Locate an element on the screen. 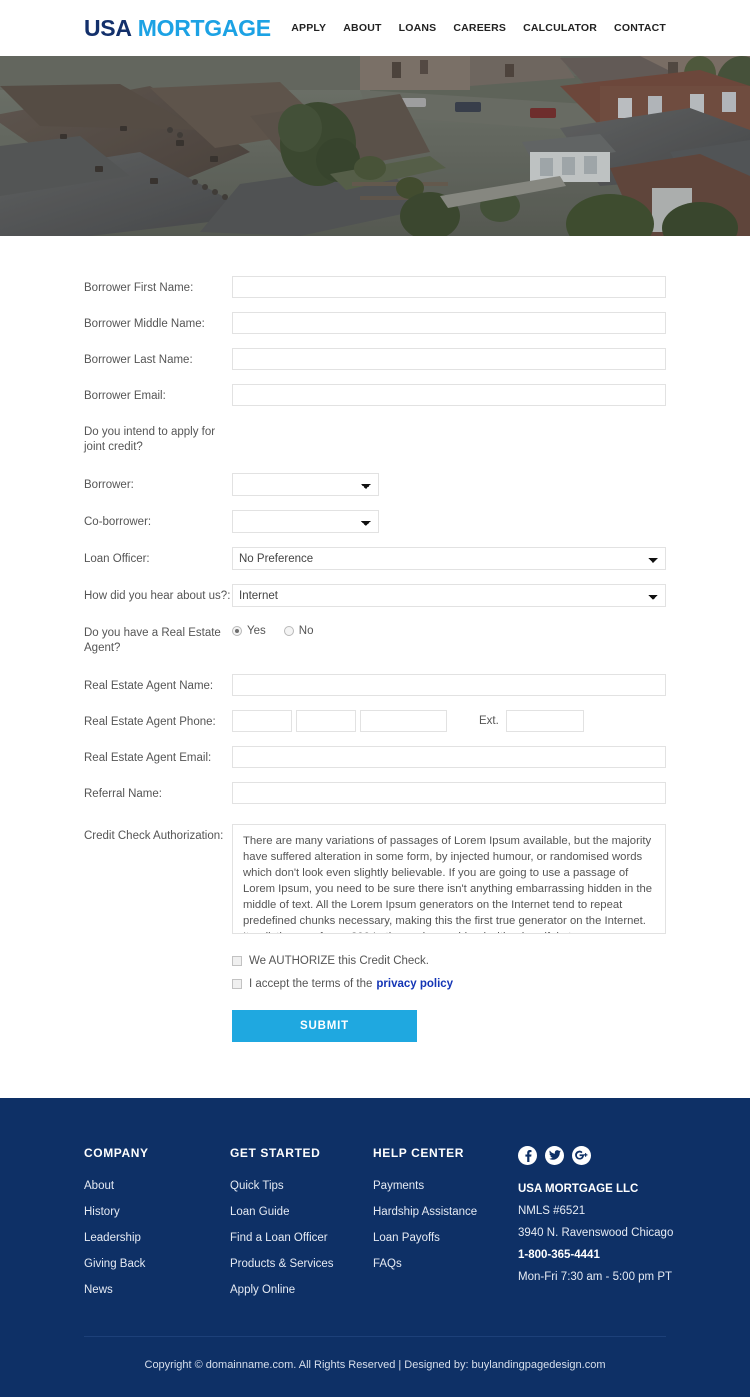 This screenshot has height=1397, width=750. field-row-referral-name: Referral Name: is located at coordinates (375, 793).